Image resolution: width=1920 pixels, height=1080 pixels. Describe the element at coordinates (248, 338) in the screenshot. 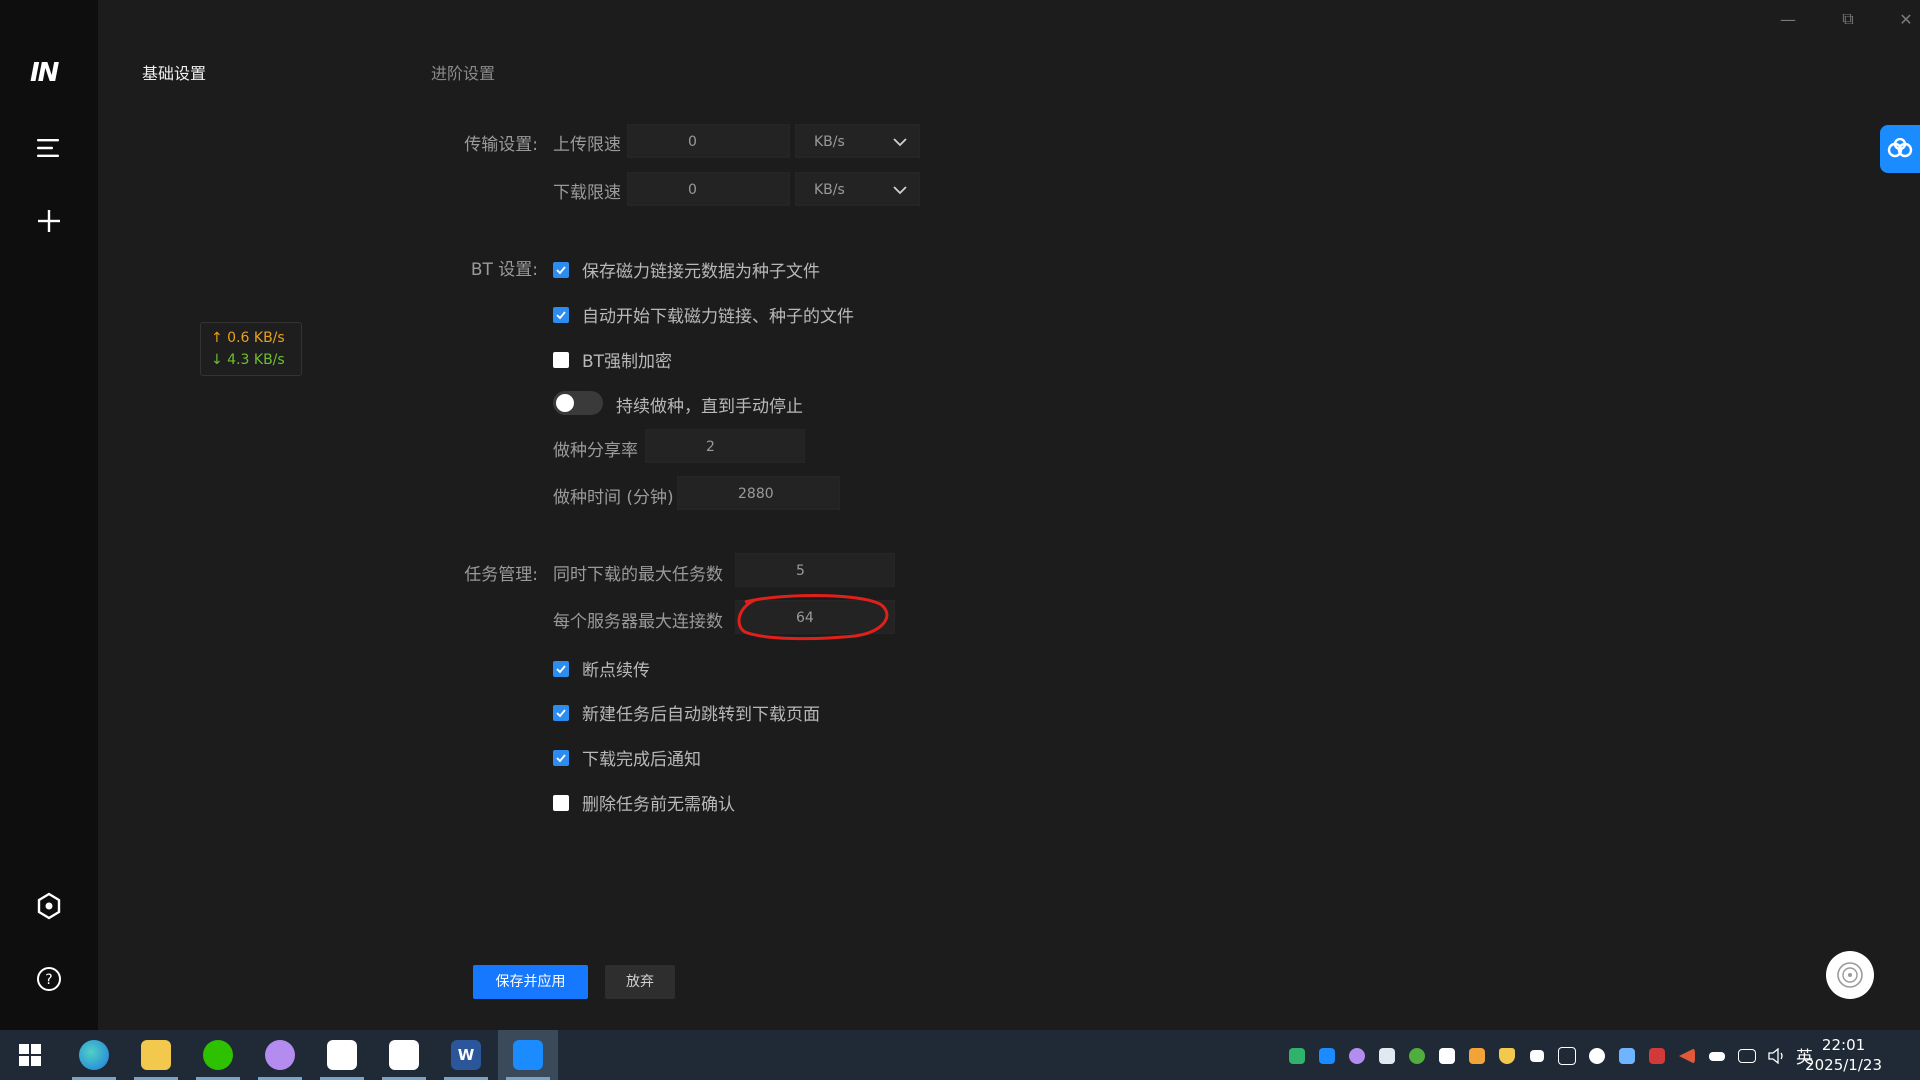

I see `upload-speed: ↑ 0.6 KB/s` at that location.